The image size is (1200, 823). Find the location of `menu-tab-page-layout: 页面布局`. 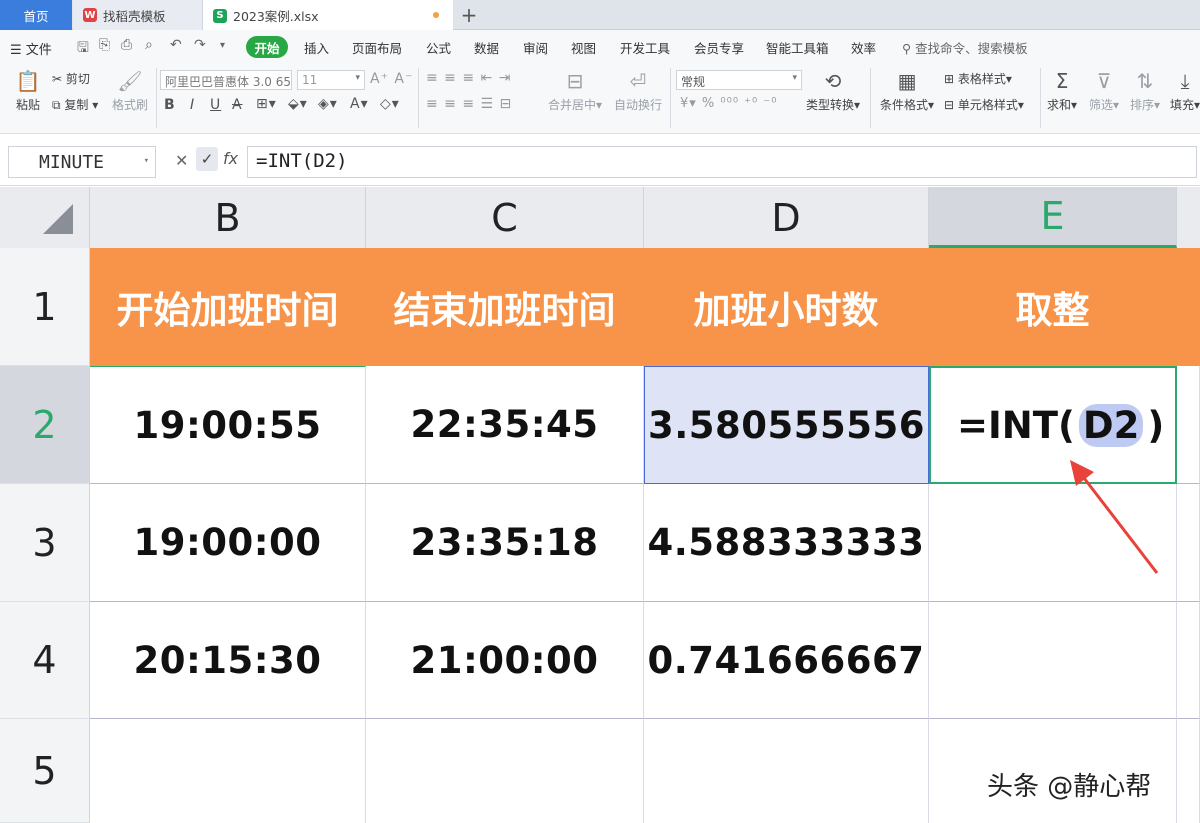

menu-tab-page-layout: 页面布局 is located at coordinates (377, 47).